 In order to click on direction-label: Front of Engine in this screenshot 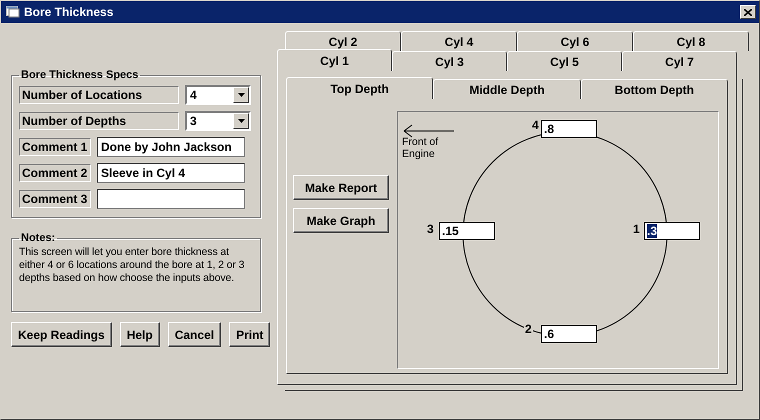, I will do `click(421, 148)`.